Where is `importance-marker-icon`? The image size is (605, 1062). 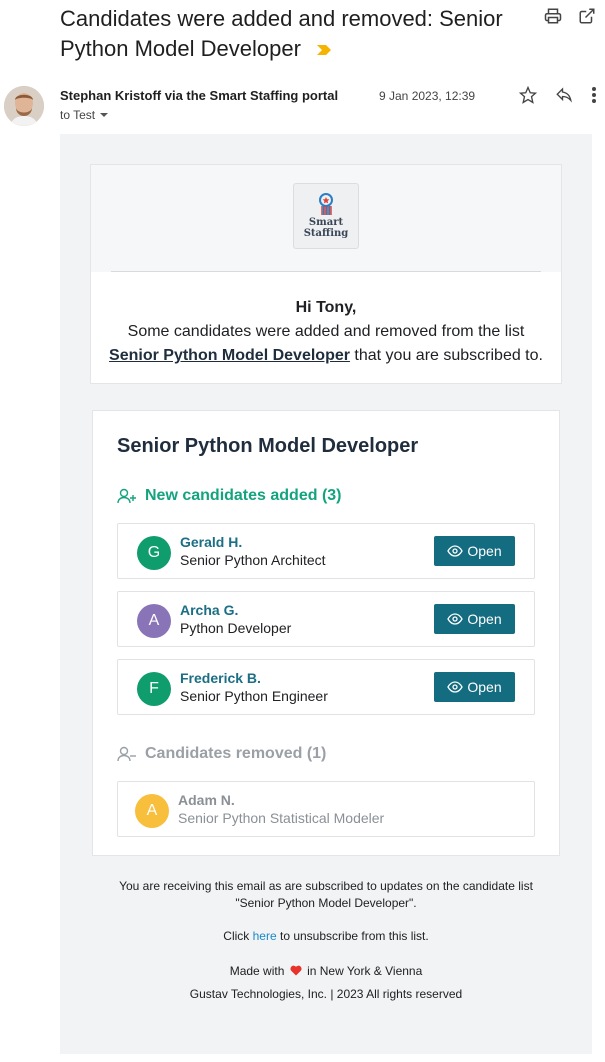
importance-marker-icon is located at coordinates (324, 50).